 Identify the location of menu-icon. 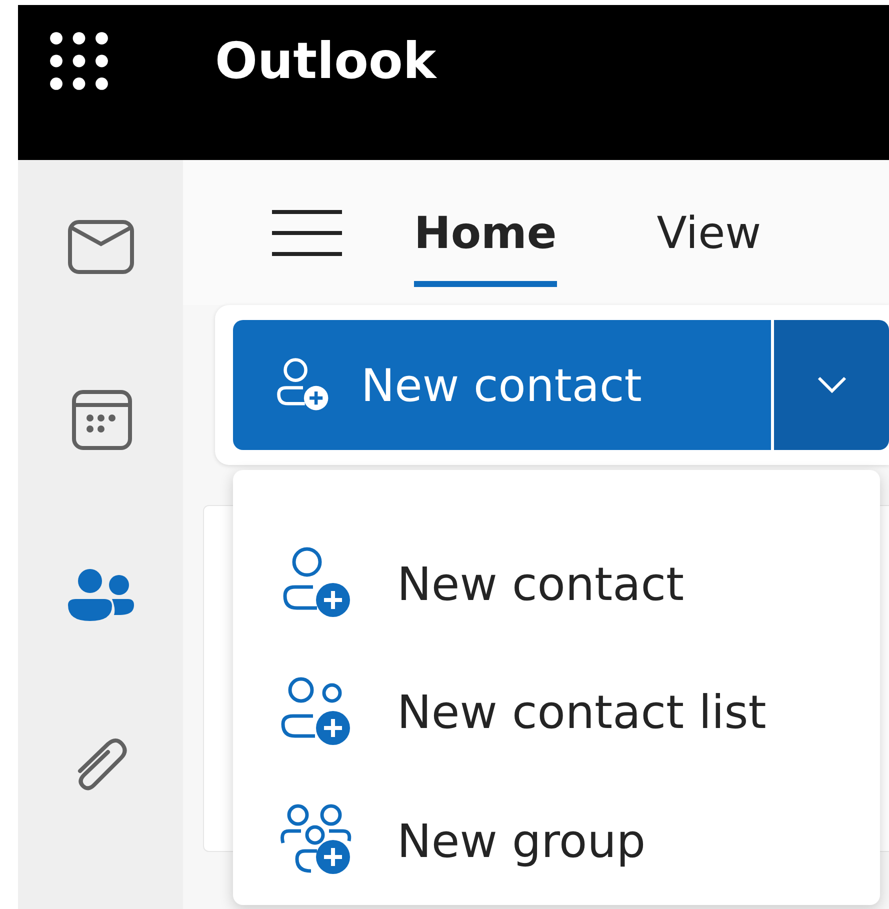
(307, 233).